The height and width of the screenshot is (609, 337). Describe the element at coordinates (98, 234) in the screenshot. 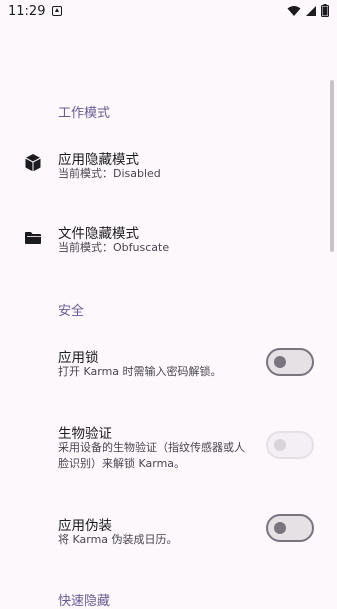

I see `item-title: 文件隐藏模式` at that location.